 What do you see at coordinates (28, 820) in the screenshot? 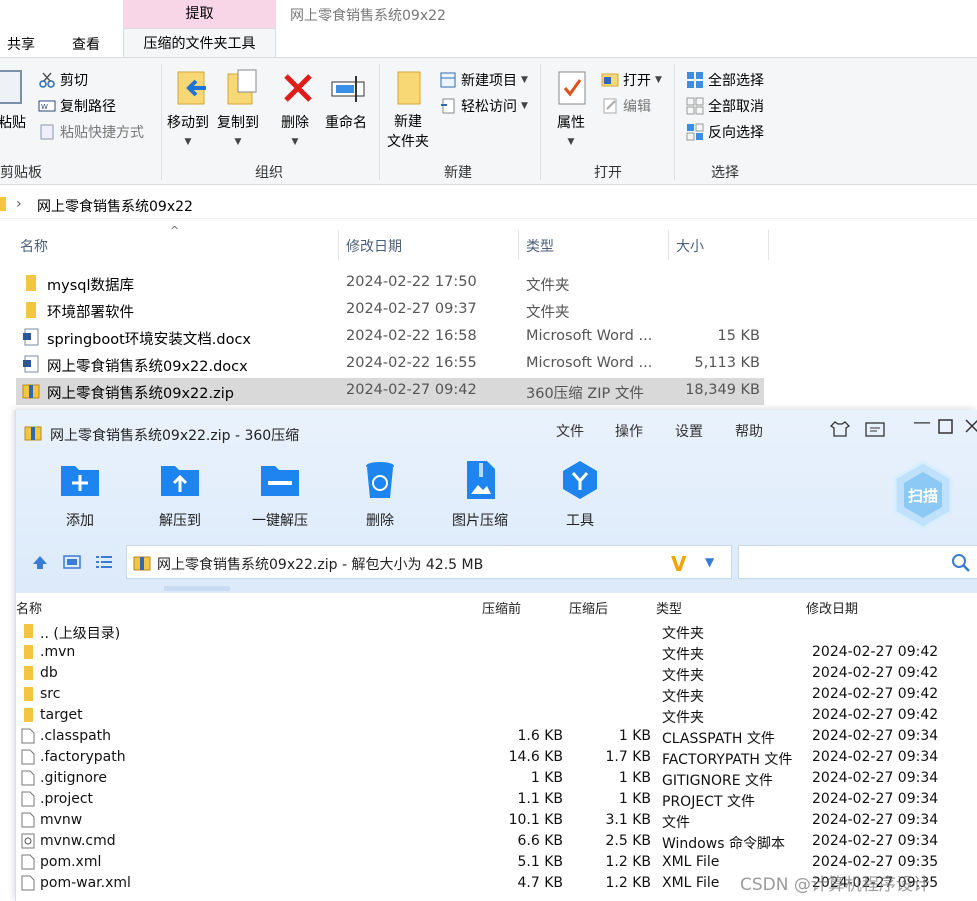
I see `file-icon` at bounding box center [28, 820].